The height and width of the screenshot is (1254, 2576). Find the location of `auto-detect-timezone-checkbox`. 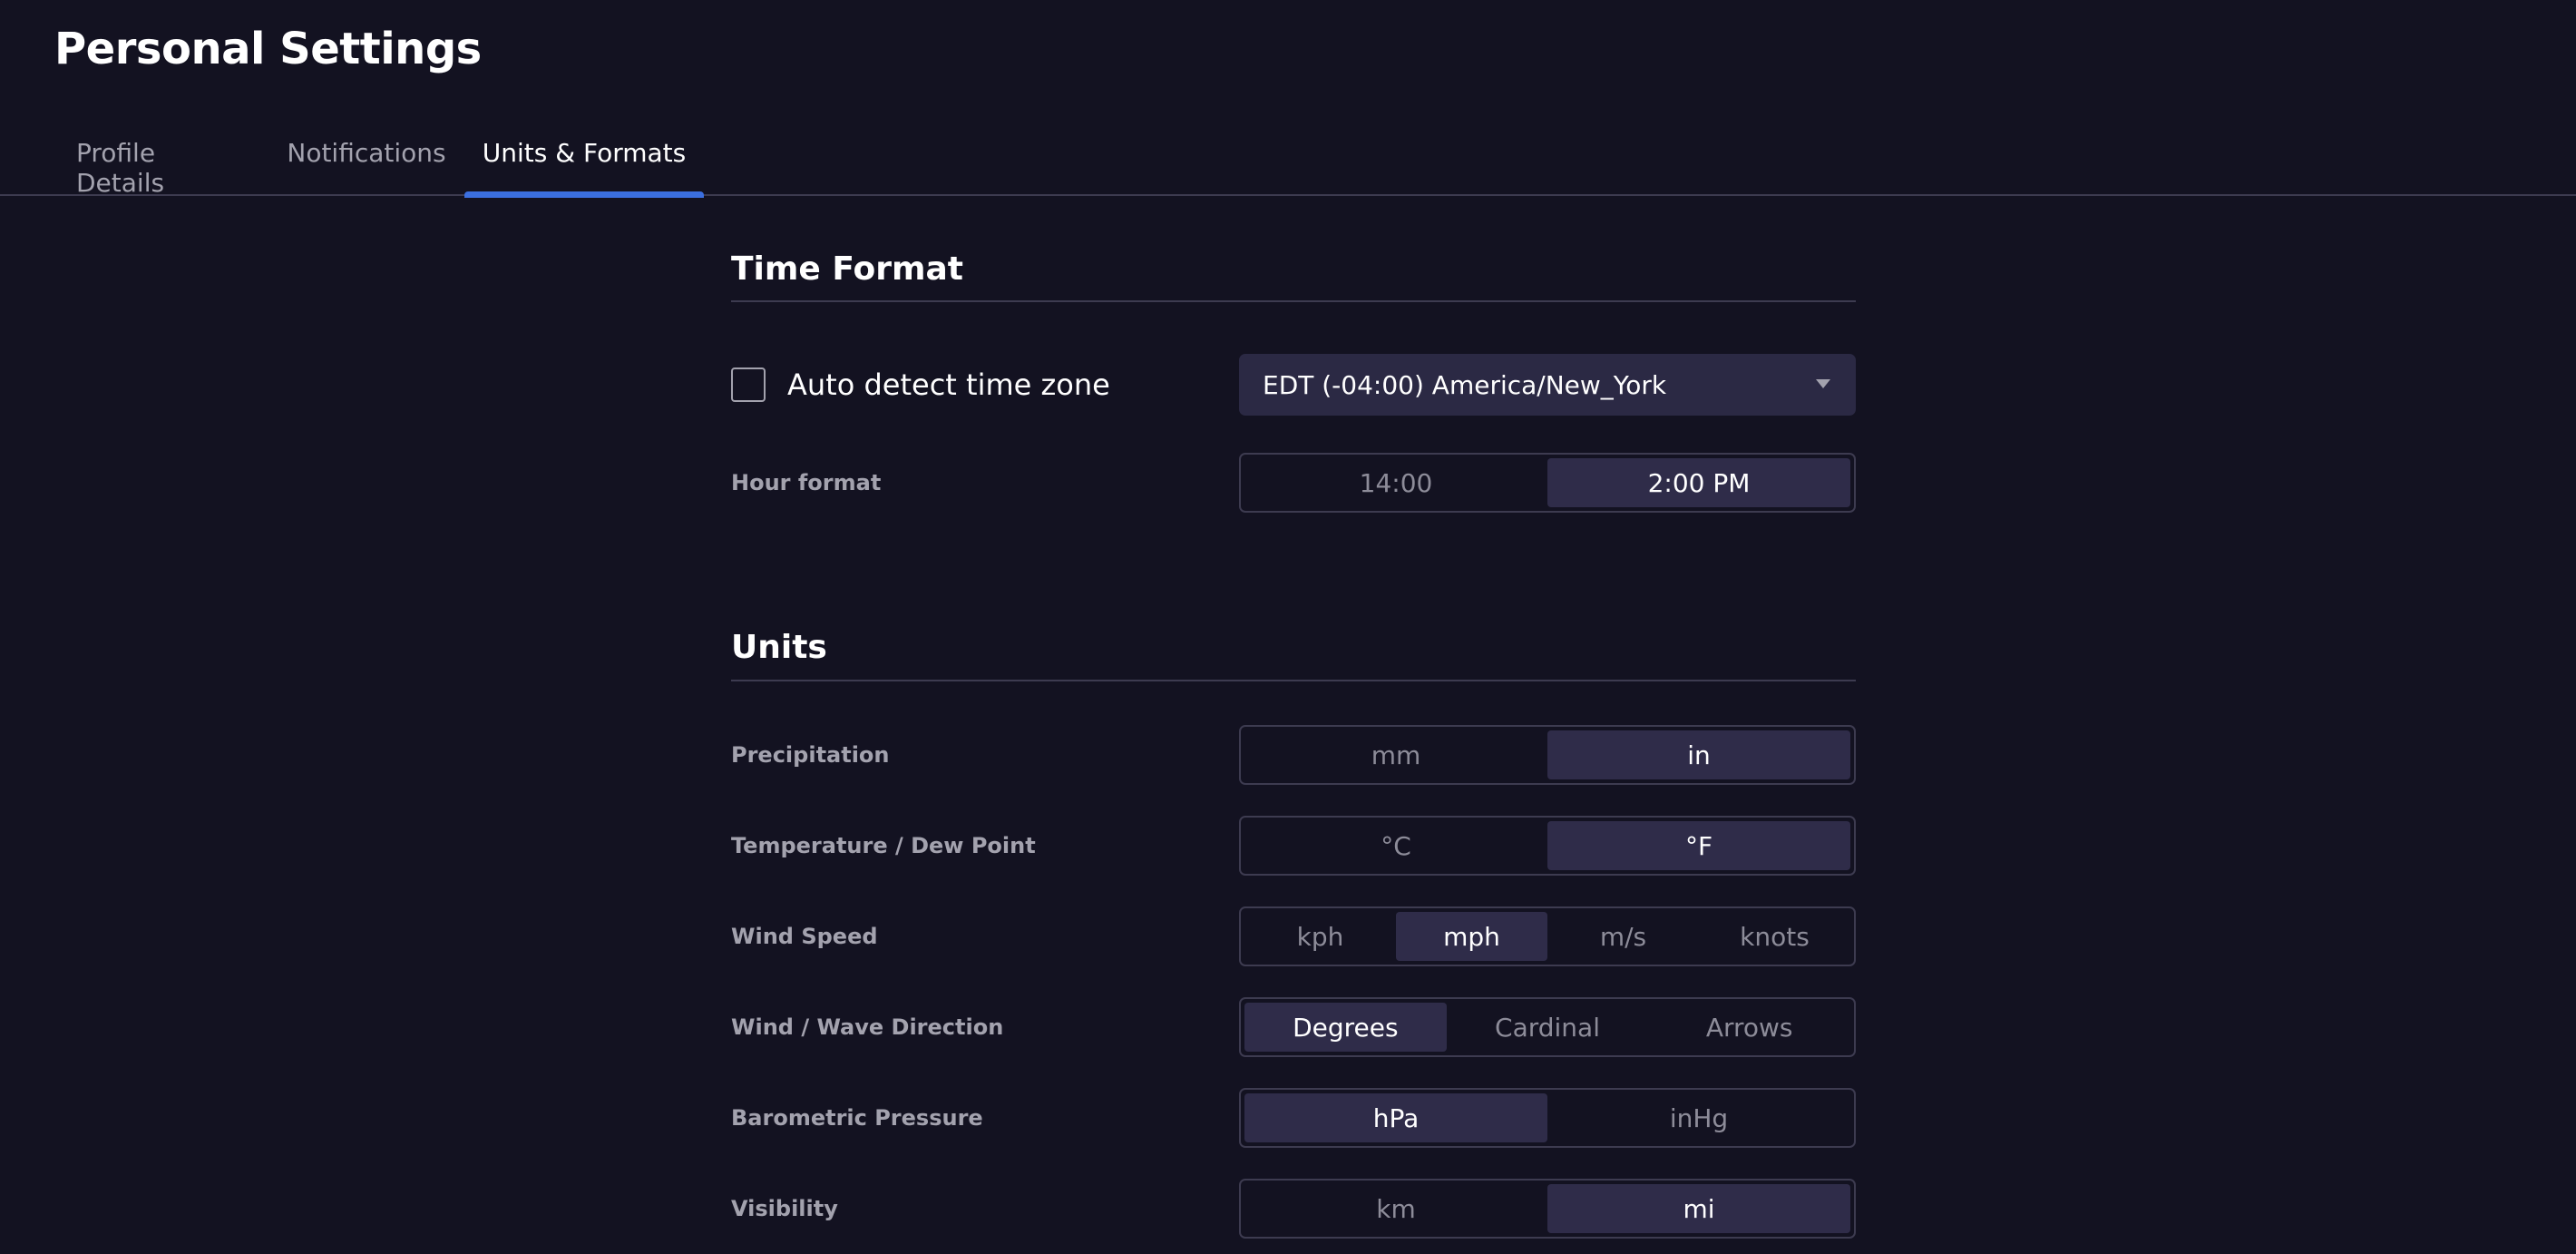

auto-detect-timezone-checkbox is located at coordinates (748, 384).